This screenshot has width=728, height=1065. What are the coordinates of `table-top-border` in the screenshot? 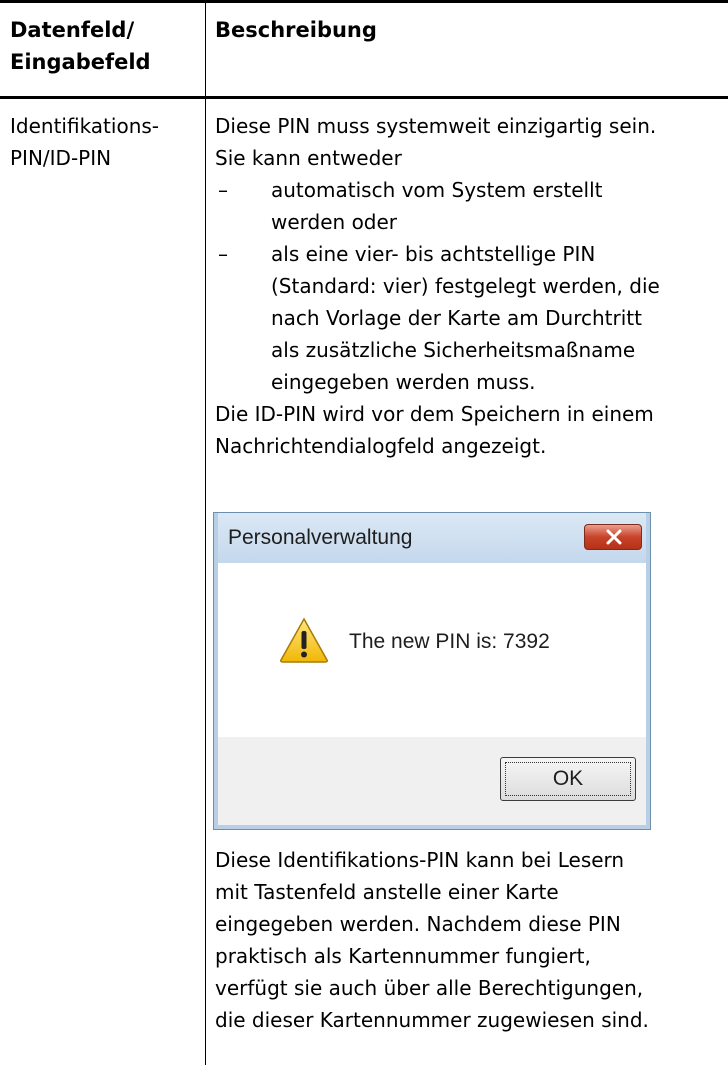 It's located at (364, 1).